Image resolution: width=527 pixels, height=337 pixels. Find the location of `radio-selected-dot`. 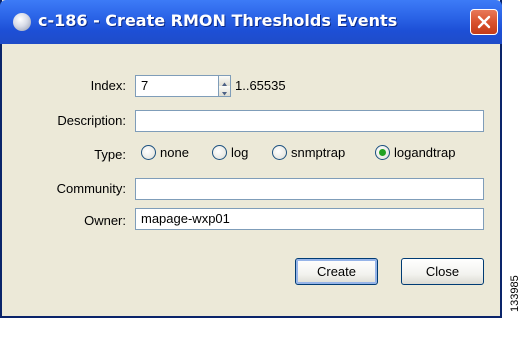

radio-selected-dot is located at coordinates (382, 152).